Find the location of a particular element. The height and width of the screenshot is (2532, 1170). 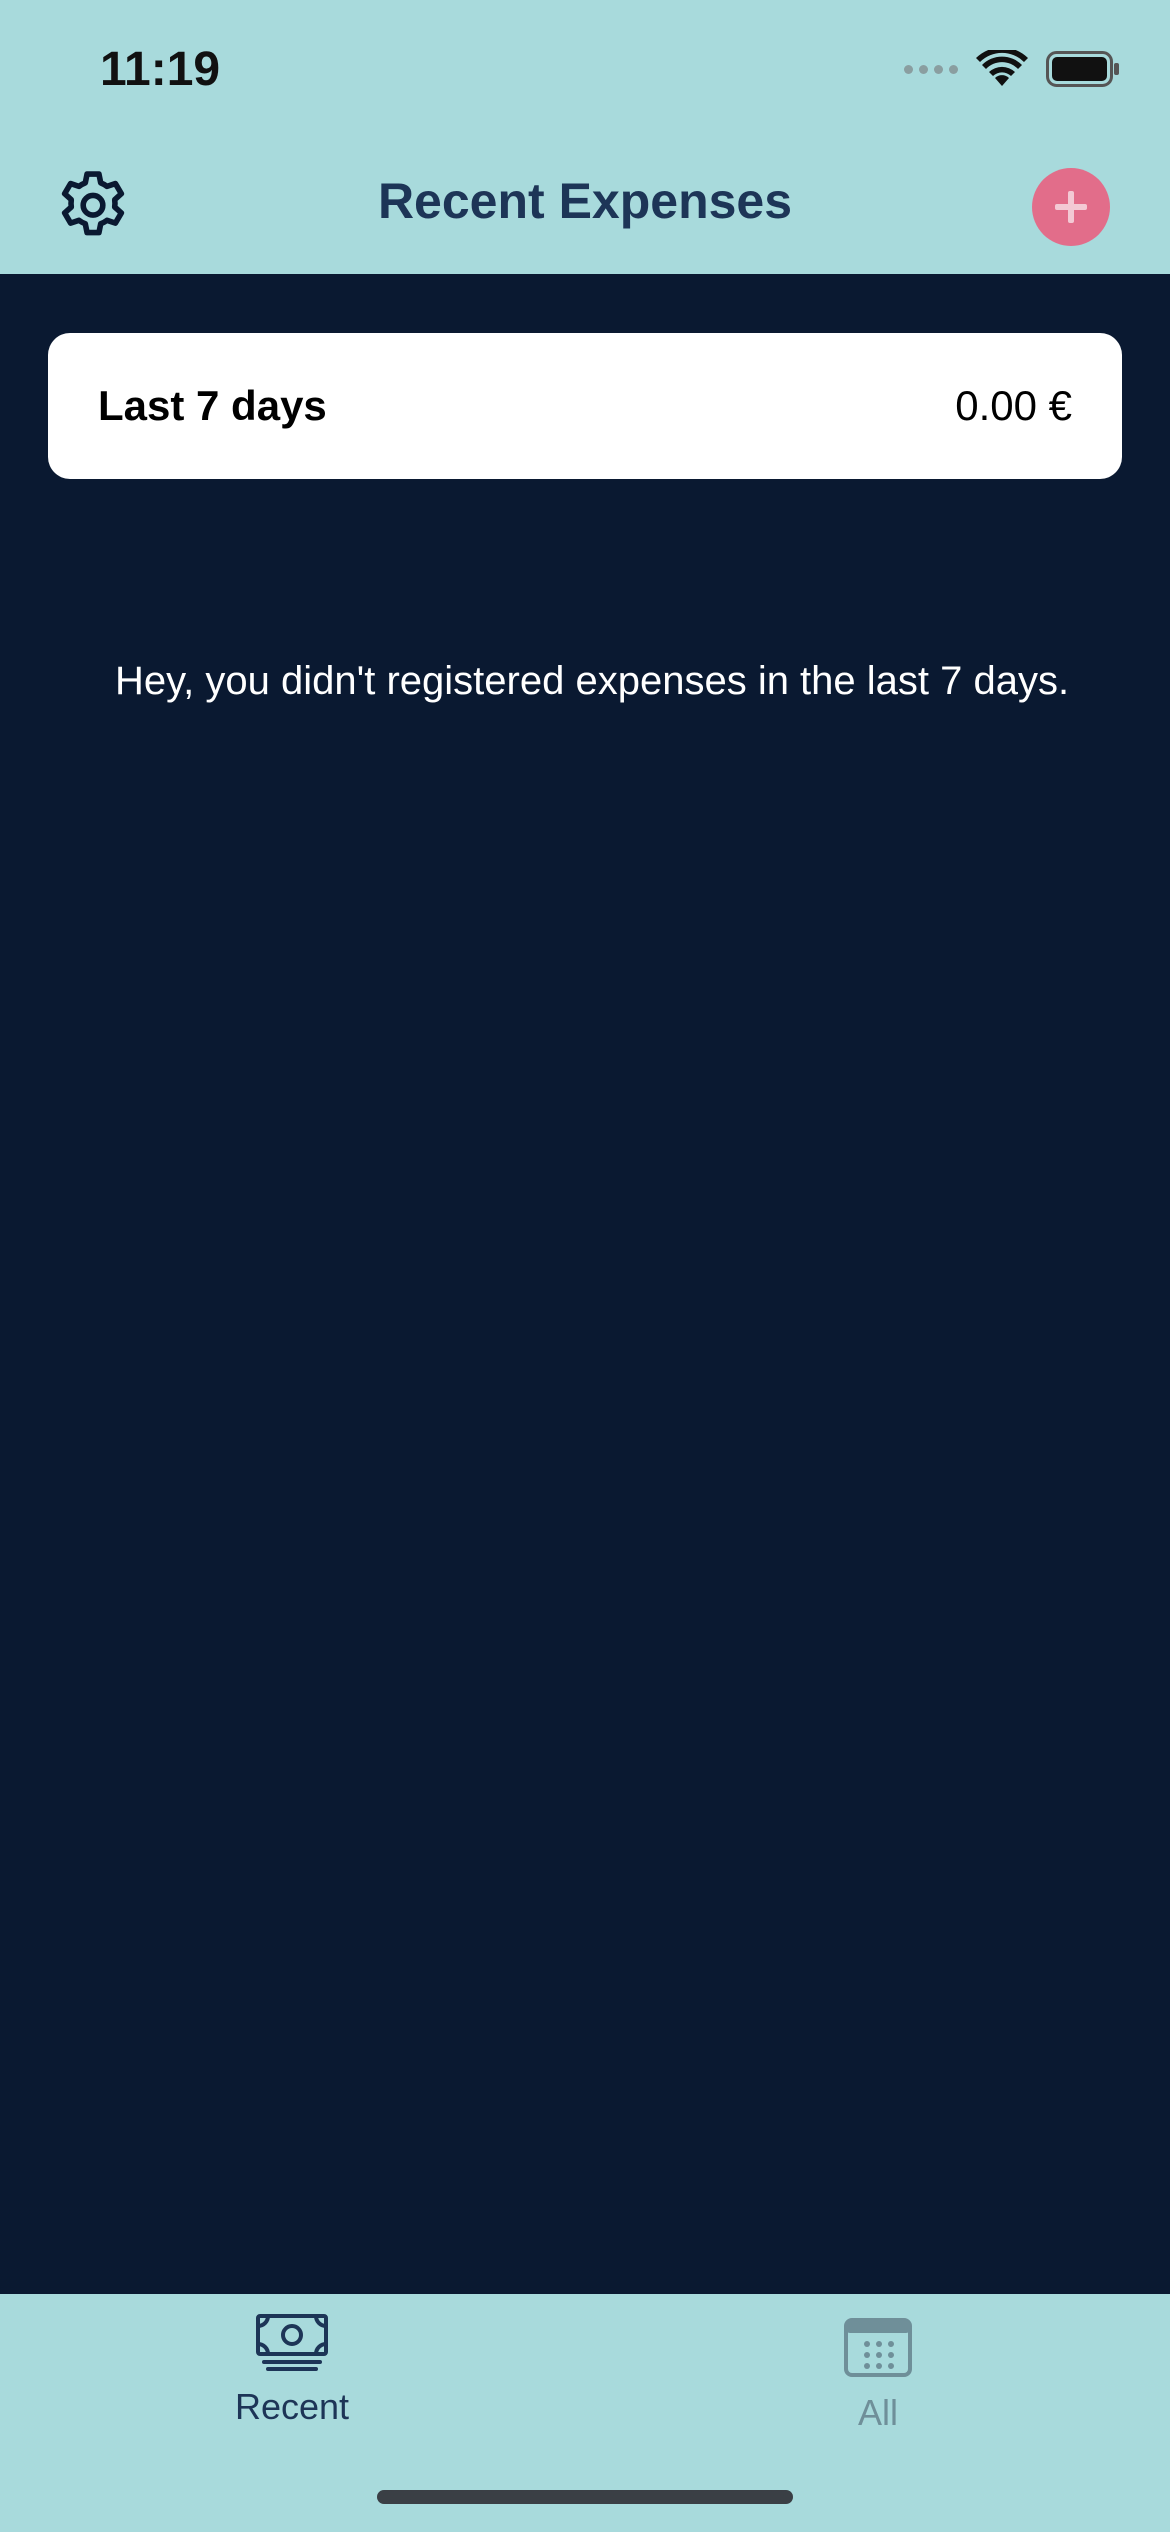

wifi-icon is located at coordinates (1002, 68).